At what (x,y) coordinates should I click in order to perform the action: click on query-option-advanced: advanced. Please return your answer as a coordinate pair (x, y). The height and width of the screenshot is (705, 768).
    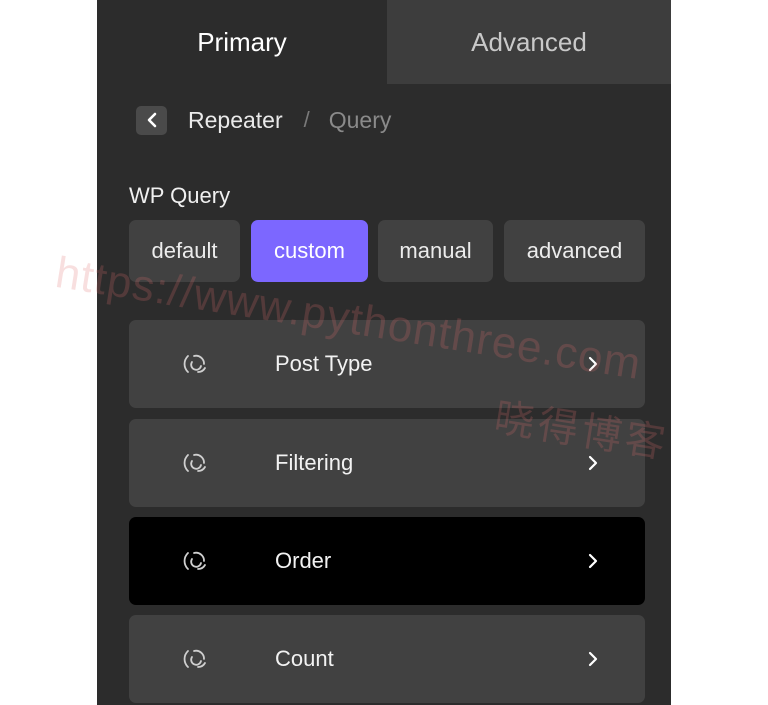
    Looking at the image, I should click on (574, 251).